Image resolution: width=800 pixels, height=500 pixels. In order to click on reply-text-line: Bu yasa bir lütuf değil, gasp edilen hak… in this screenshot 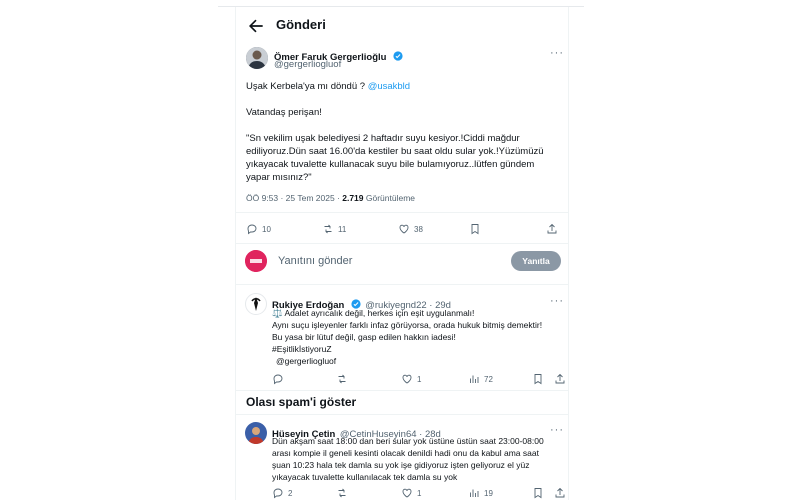, I will do `click(364, 337)`.